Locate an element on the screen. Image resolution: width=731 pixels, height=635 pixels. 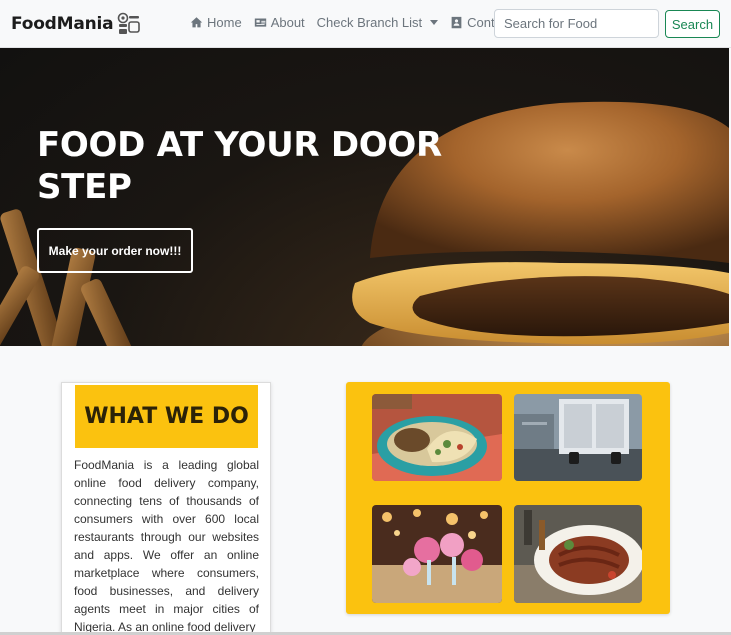
nav-about: About is located at coordinates (279, 22).